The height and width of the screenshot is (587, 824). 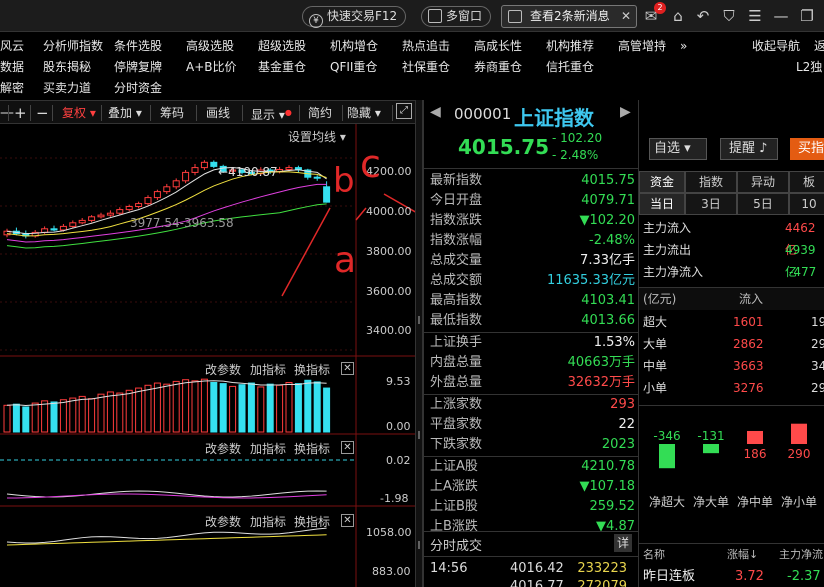 I want to click on tab-abnormal: 异动, so click(x=763, y=182).